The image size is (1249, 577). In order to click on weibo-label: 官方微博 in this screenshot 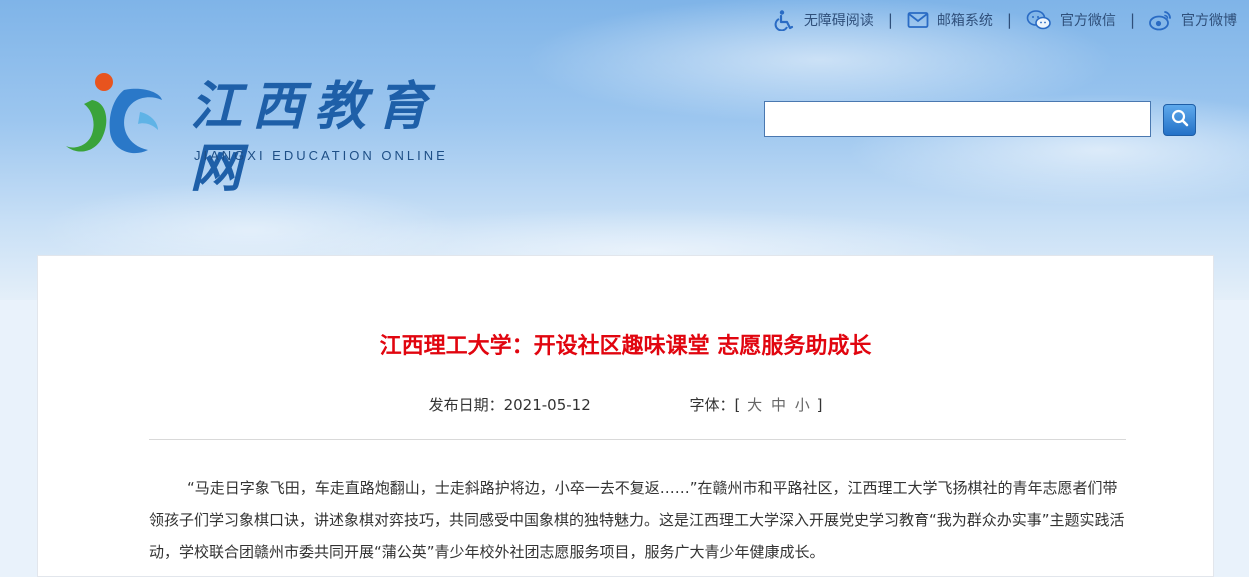, I will do `click(1209, 21)`.